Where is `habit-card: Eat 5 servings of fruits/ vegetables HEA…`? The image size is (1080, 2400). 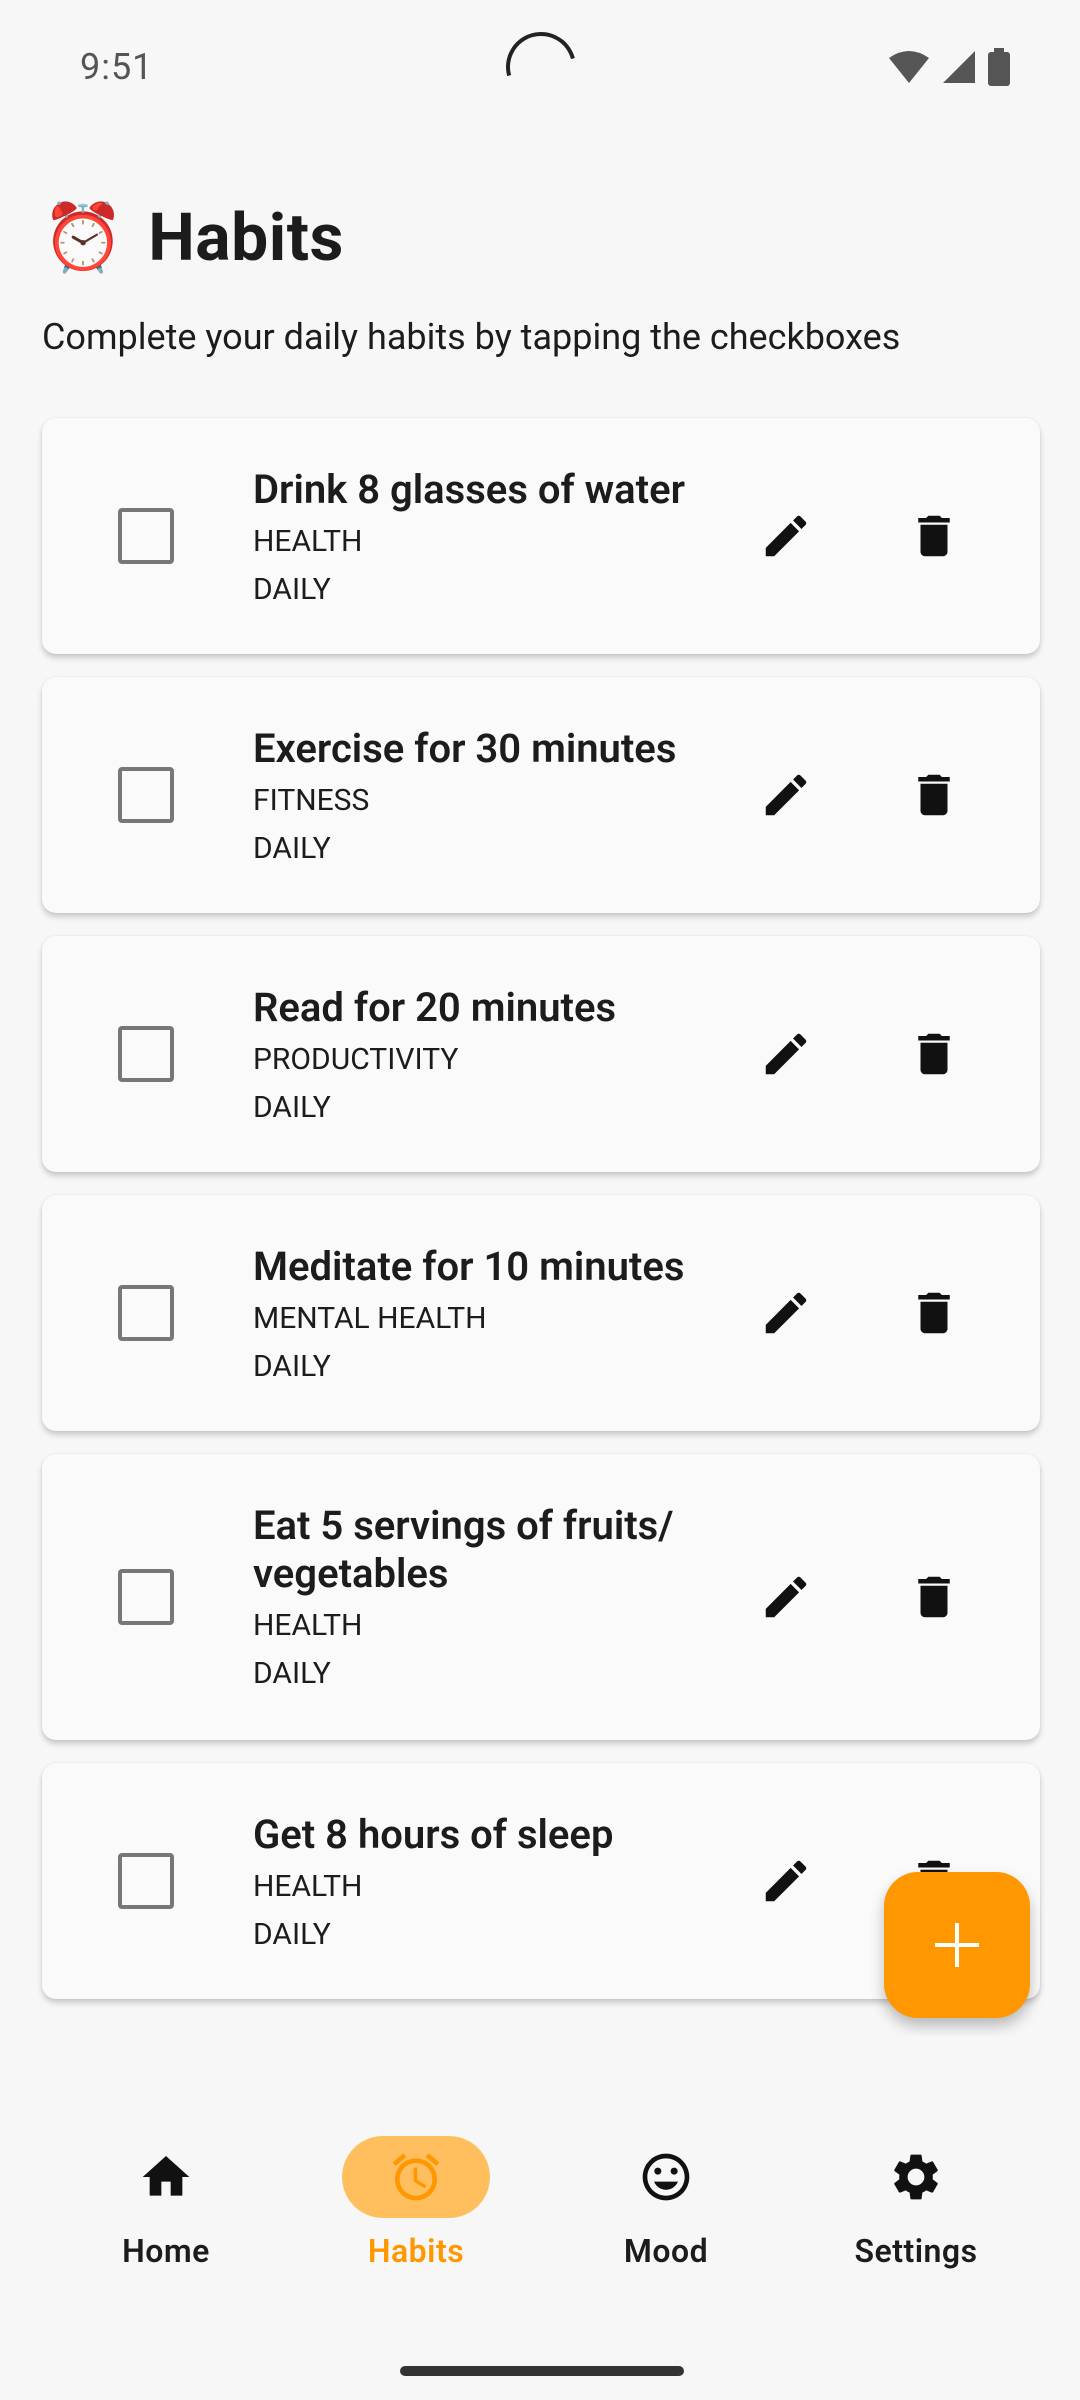
habit-card: Eat 5 servings of fruits/ vegetables HEA… is located at coordinates (541, 1597).